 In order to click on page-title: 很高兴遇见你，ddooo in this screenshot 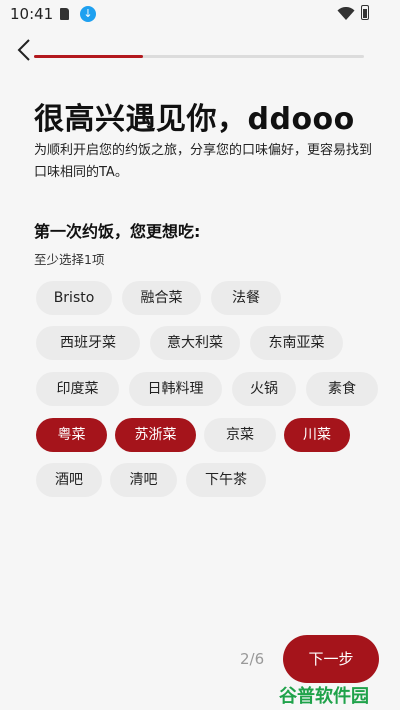, I will do `click(194, 119)`.